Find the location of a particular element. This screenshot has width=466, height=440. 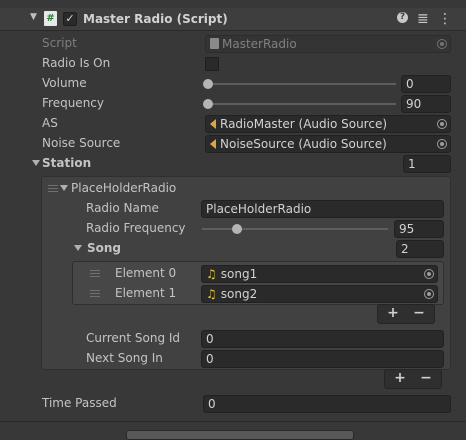

song-element-label: Element 0 is located at coordinates (146, 273).